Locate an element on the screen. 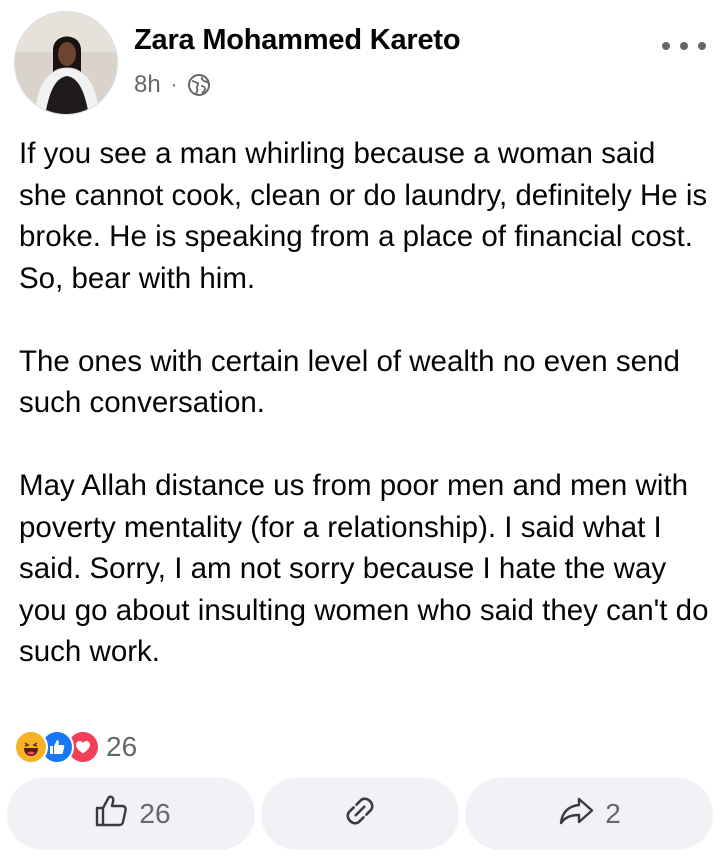 This screenshot has height=857, width=720. share-button: 2 is located at coordinates (589, 814).